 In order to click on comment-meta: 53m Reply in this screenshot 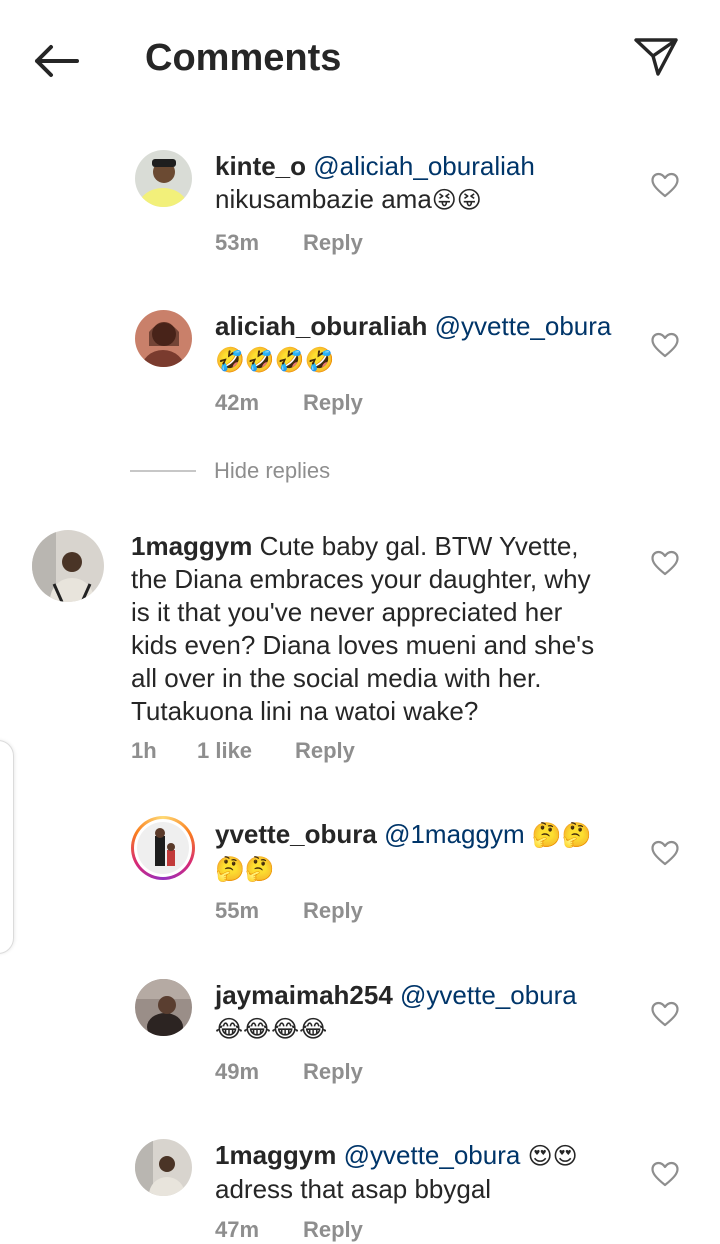, I will do `click(289, 243)`.